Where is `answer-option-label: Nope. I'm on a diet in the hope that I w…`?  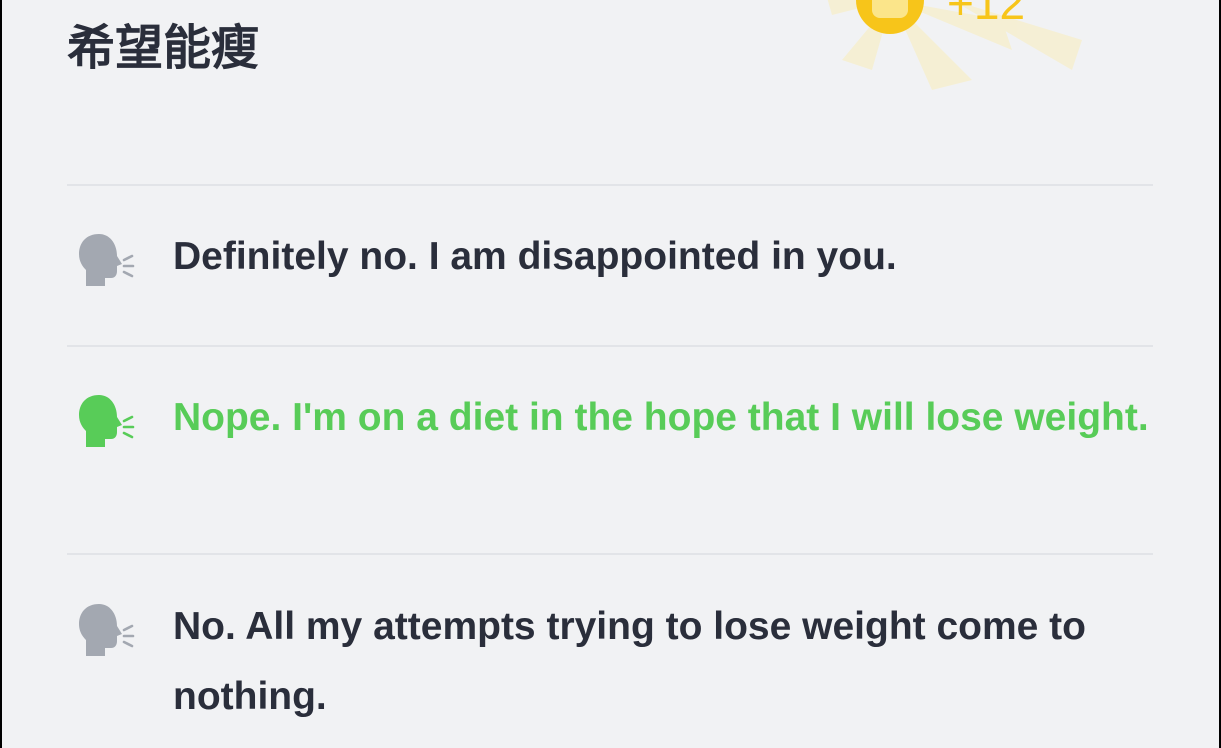
answer-option-label: Nope. I'm on a diet in the hope that I w… is located at coordinates (661, 417).